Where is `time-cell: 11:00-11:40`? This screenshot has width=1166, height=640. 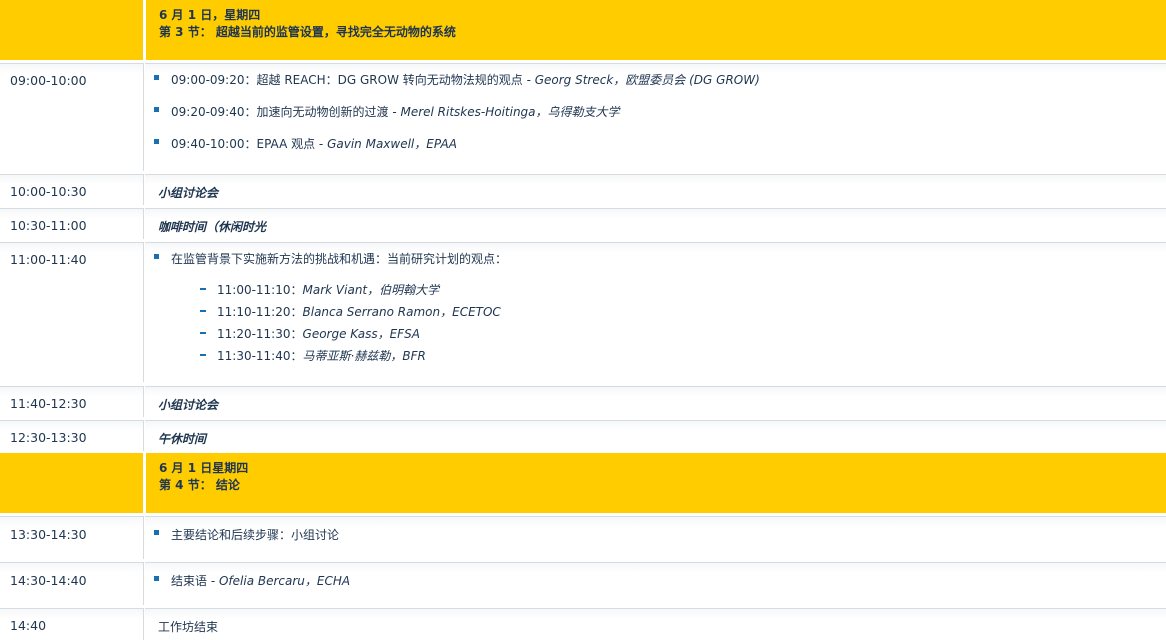
time-cell: 11:00-11:40 is located at coordinates (72, 312).